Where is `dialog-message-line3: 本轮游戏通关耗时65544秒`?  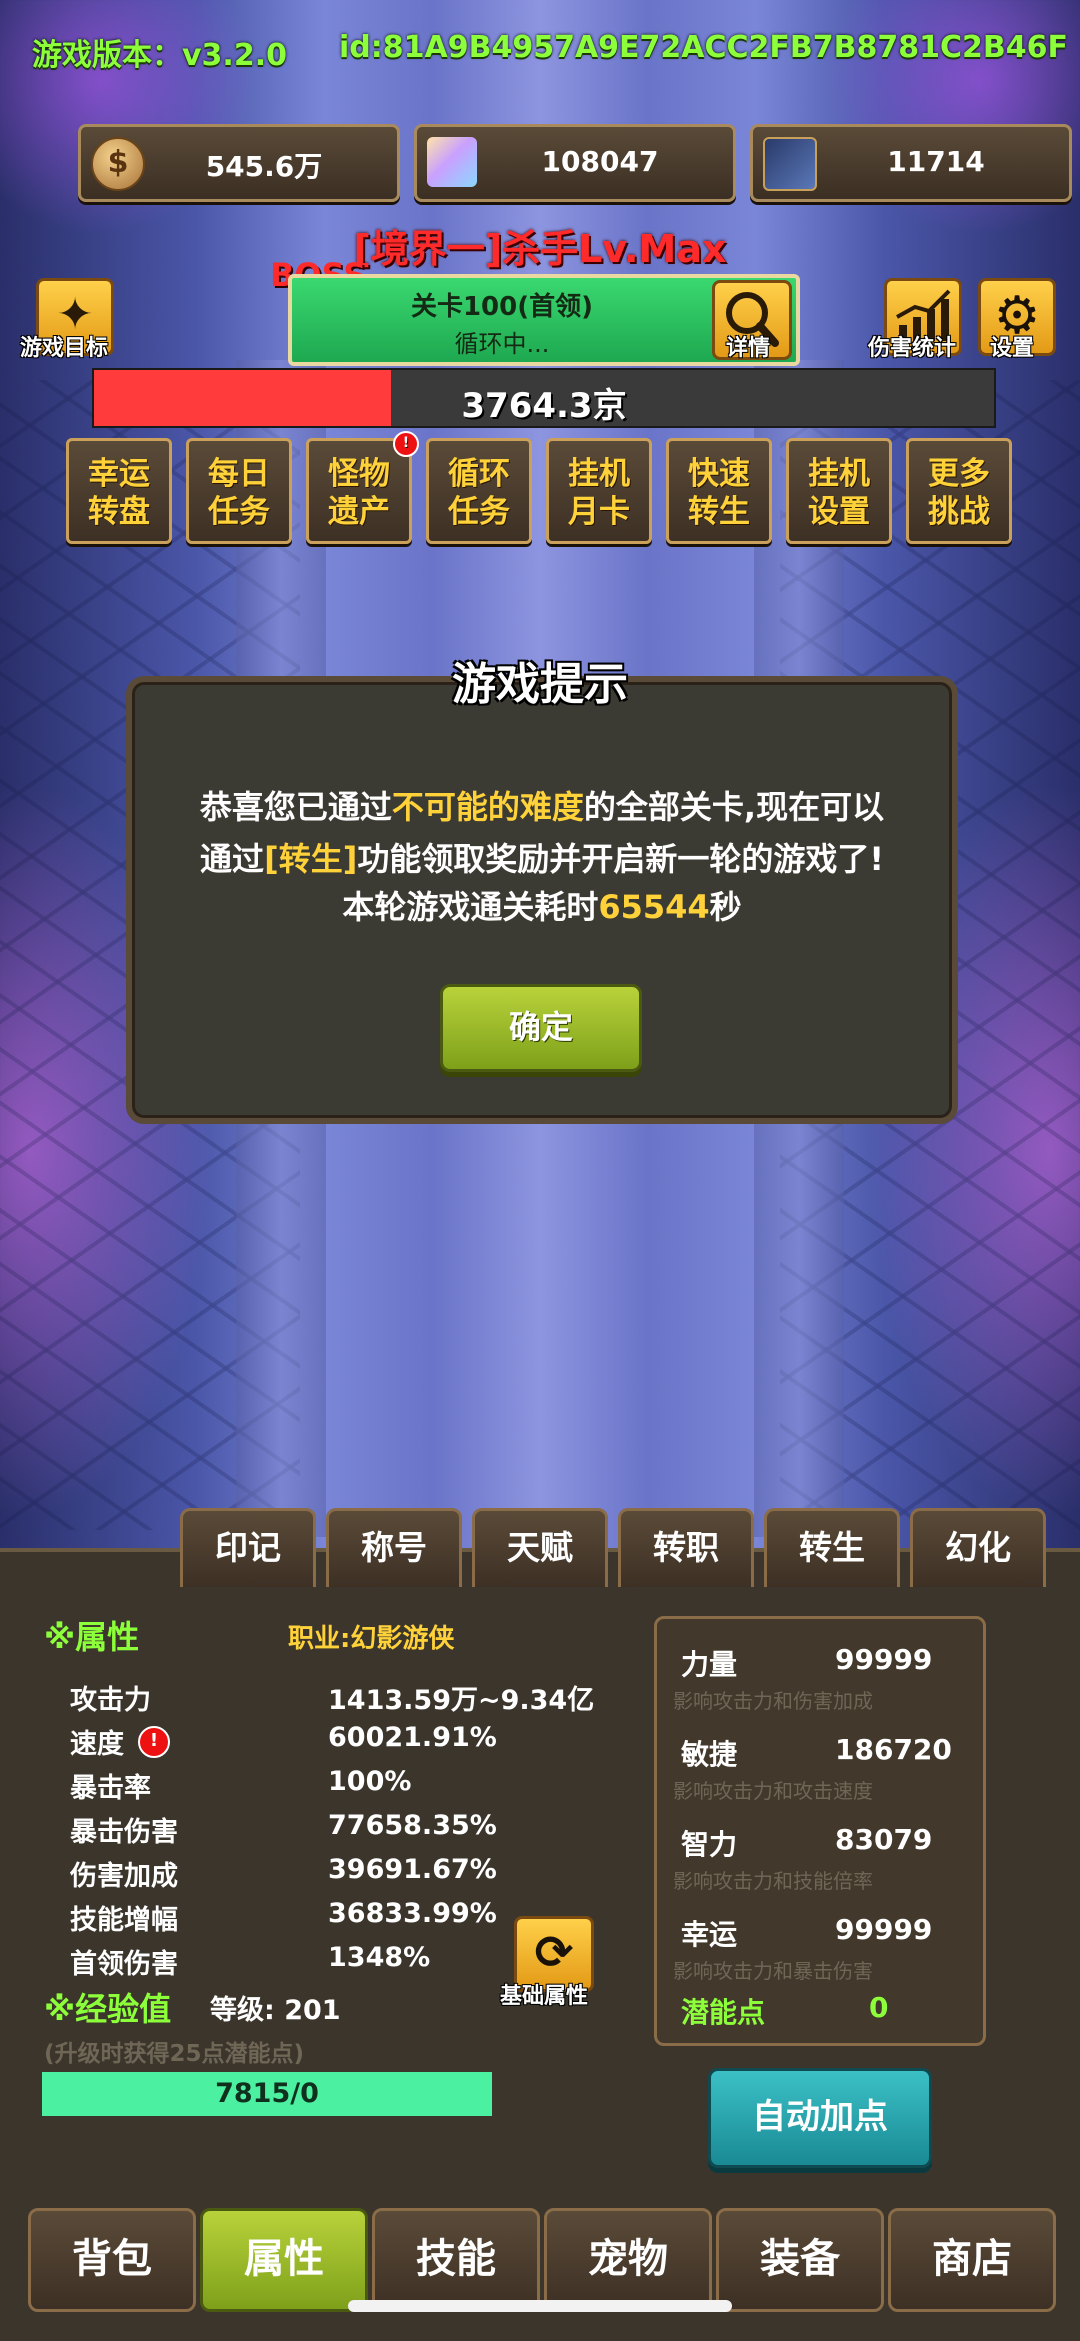
dialog-message-line3: 本轮游戏通关耗时65544秒 is located at coordinates (542, 905).